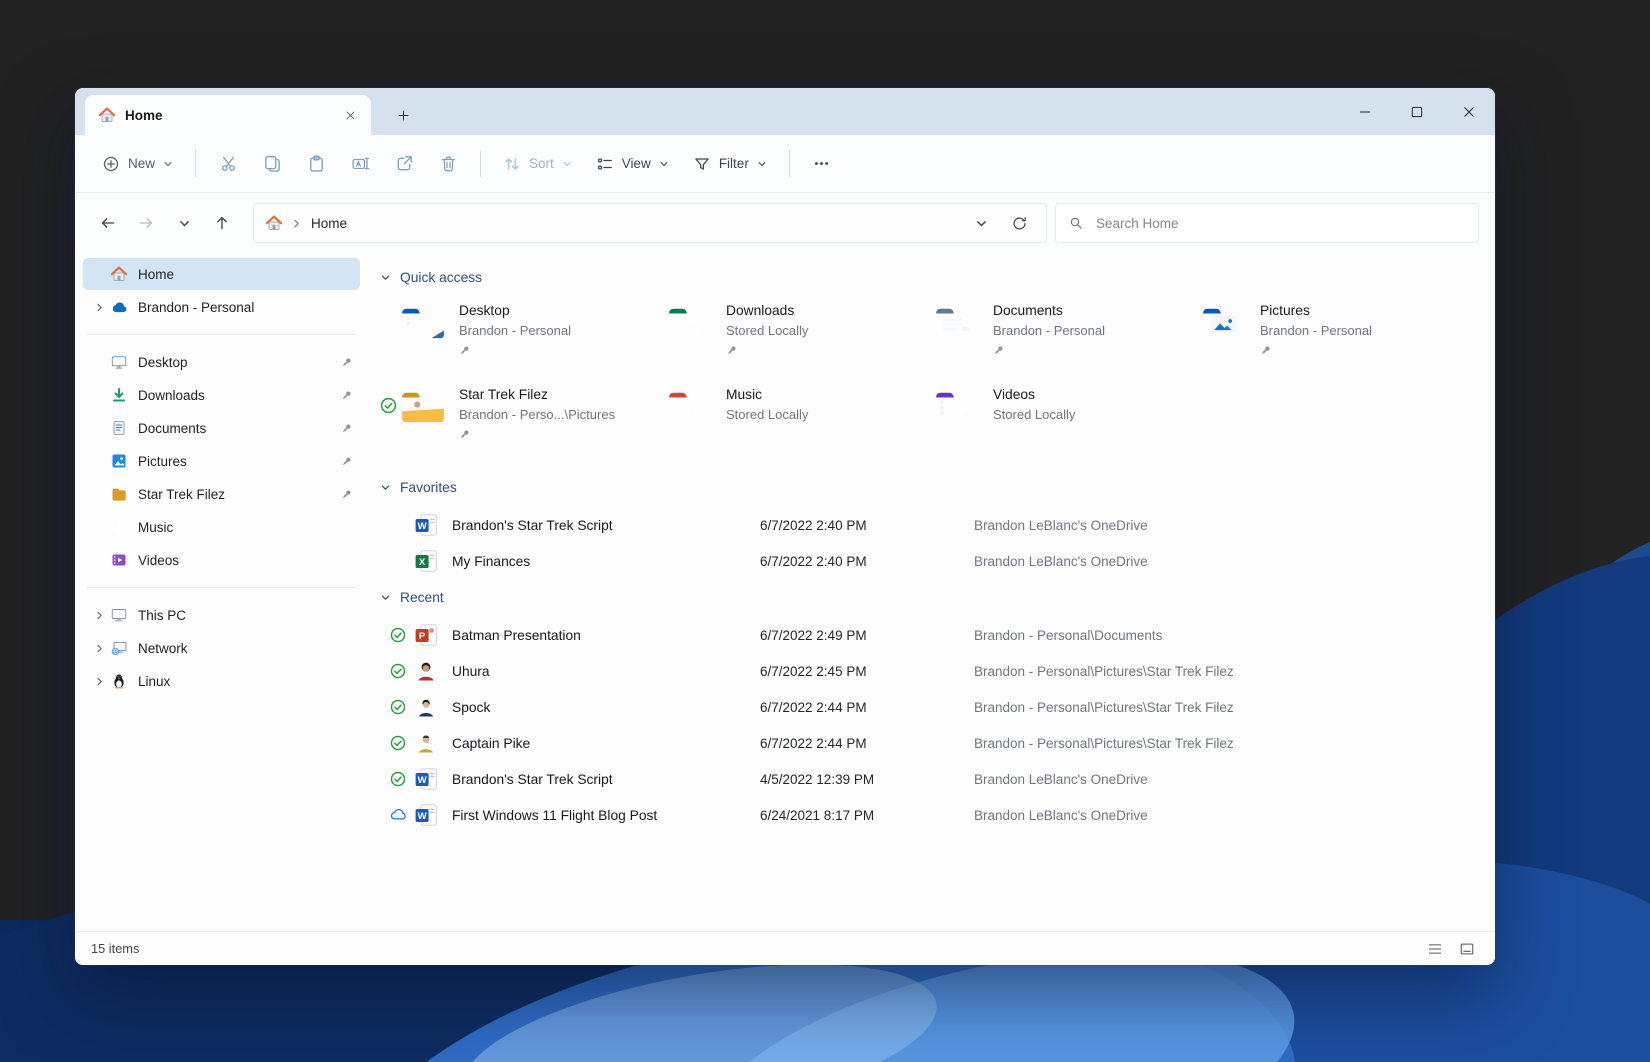 Image resolution: width=1650 pixels, height=1062 pixels. I want to click on sidebar-item-label: Brandon - Personal, so click(196, 307).